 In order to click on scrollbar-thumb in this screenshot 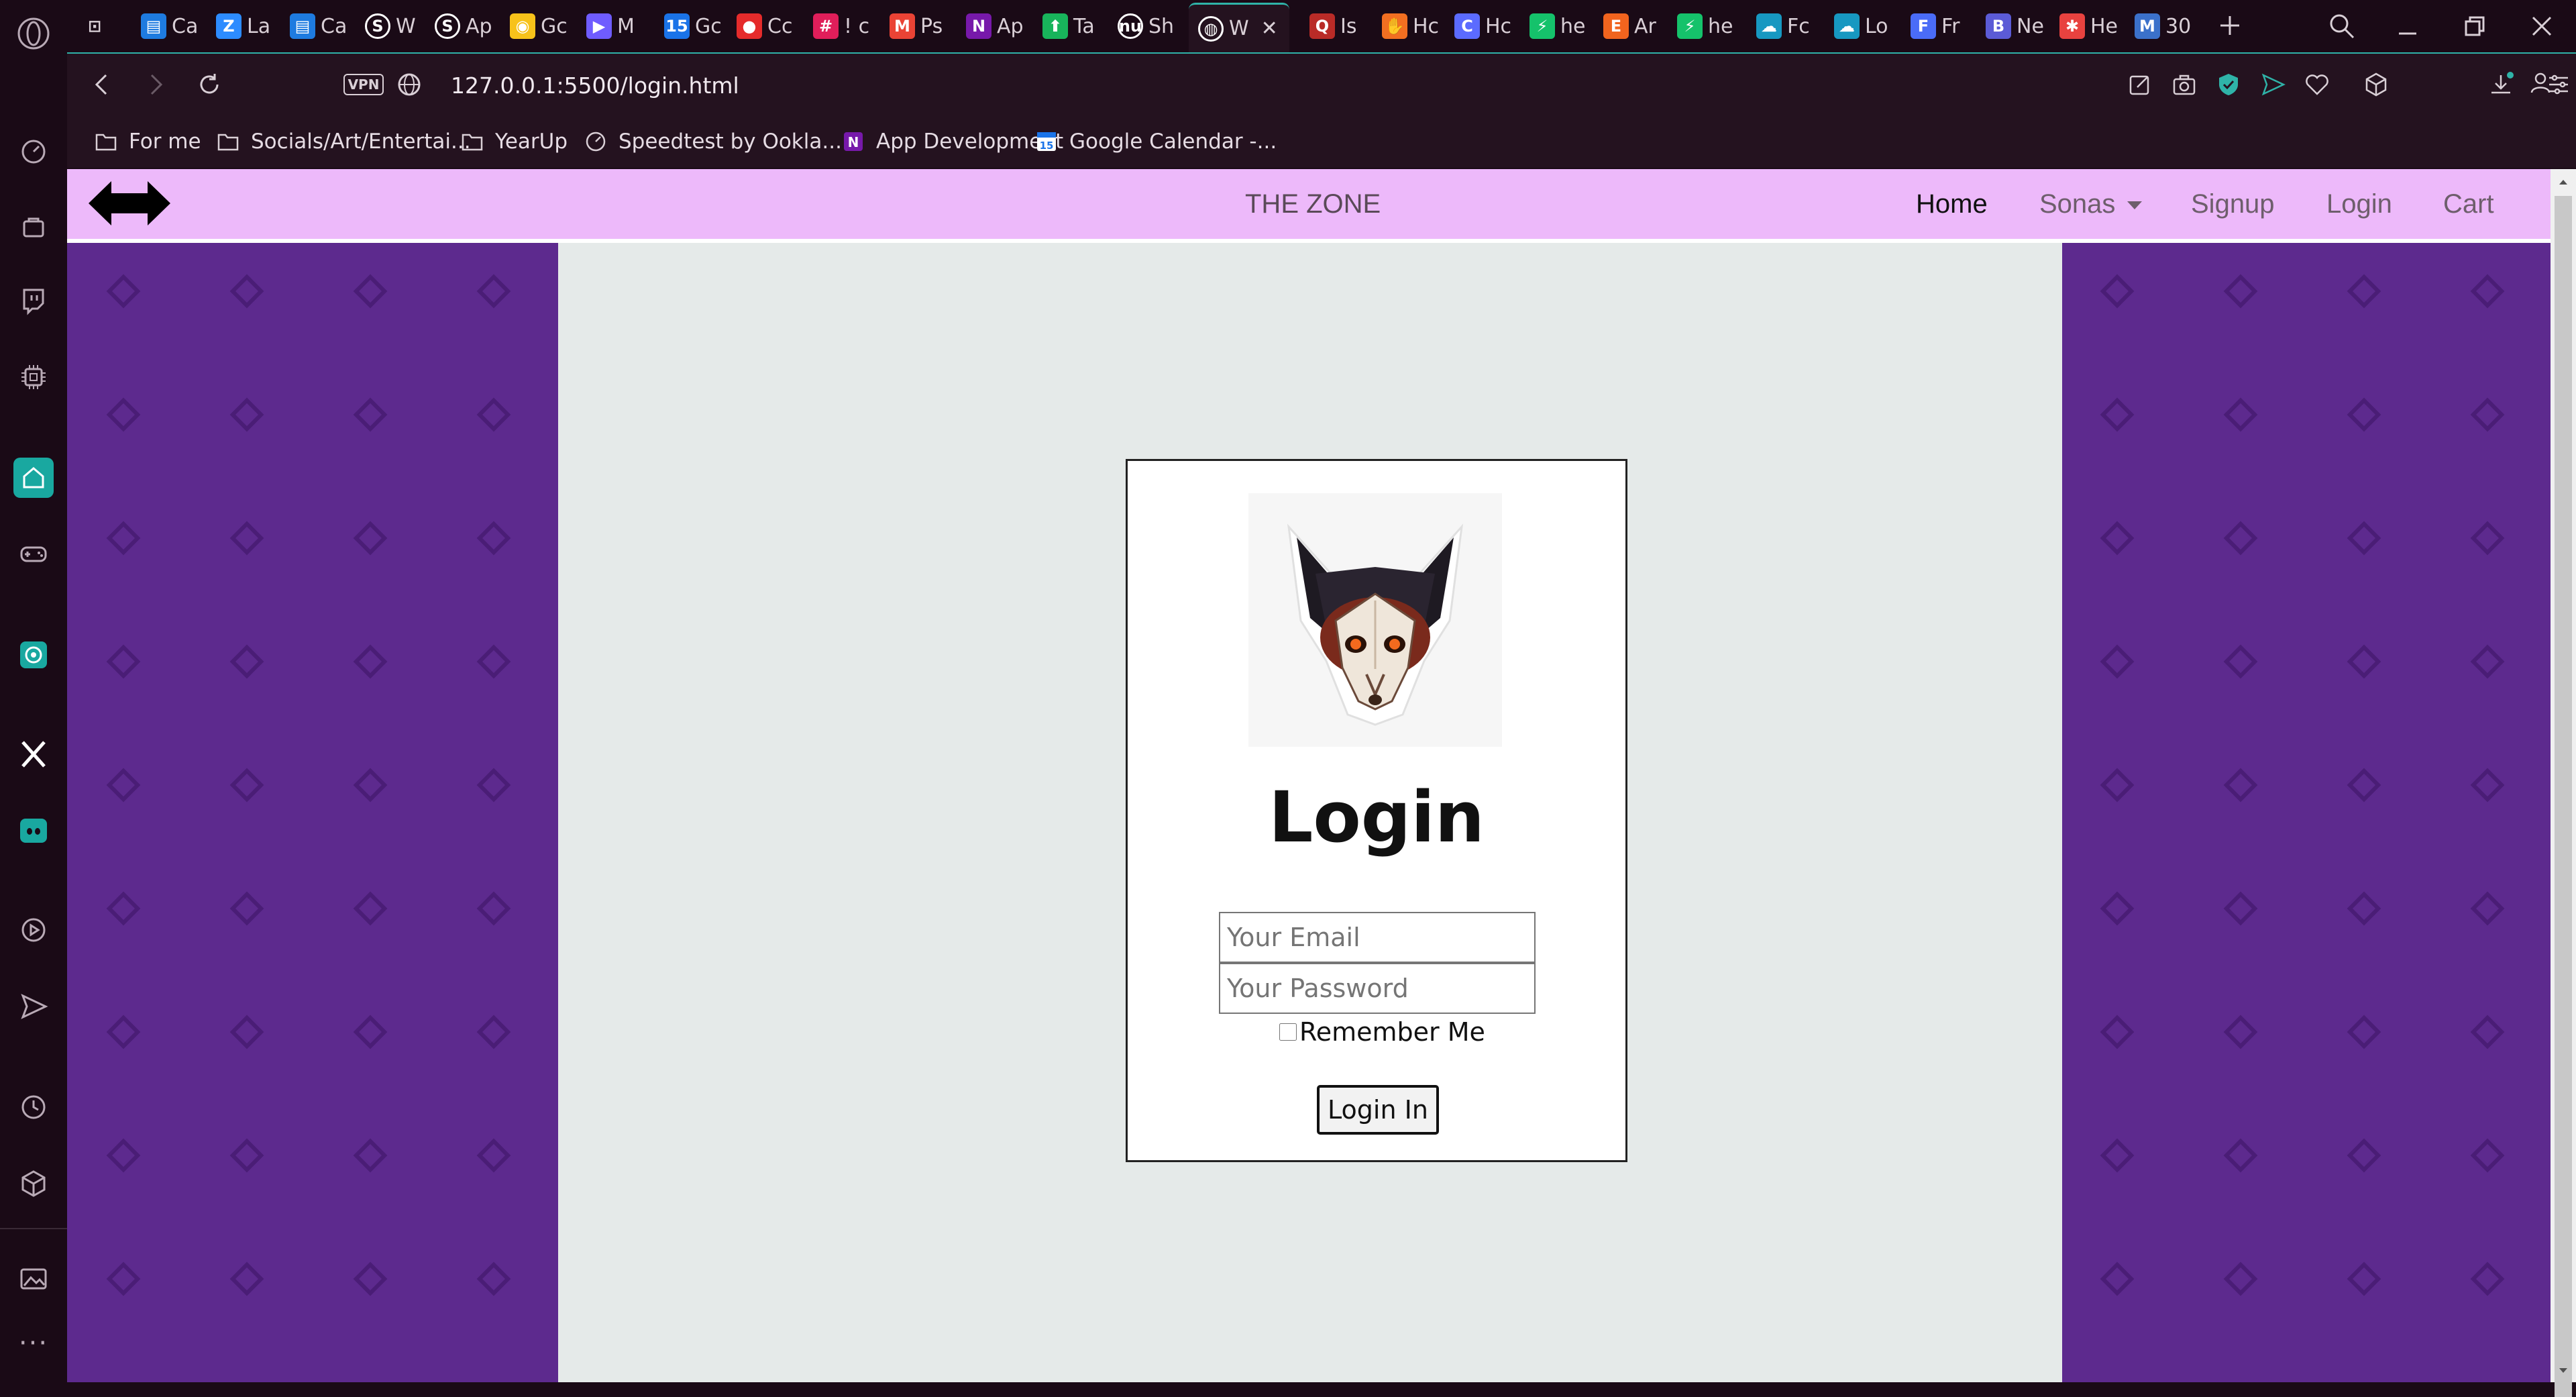, I will do `click(2563, 797)`.